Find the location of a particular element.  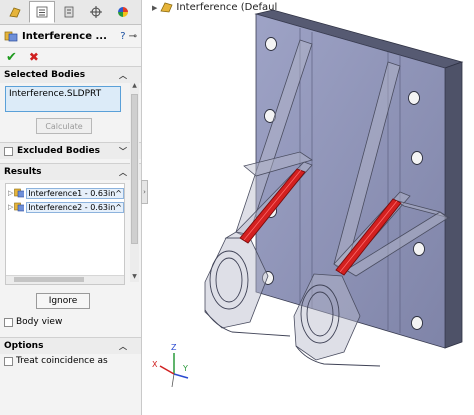

panel-splitter-handle: › is located at coordinates (144, 192).